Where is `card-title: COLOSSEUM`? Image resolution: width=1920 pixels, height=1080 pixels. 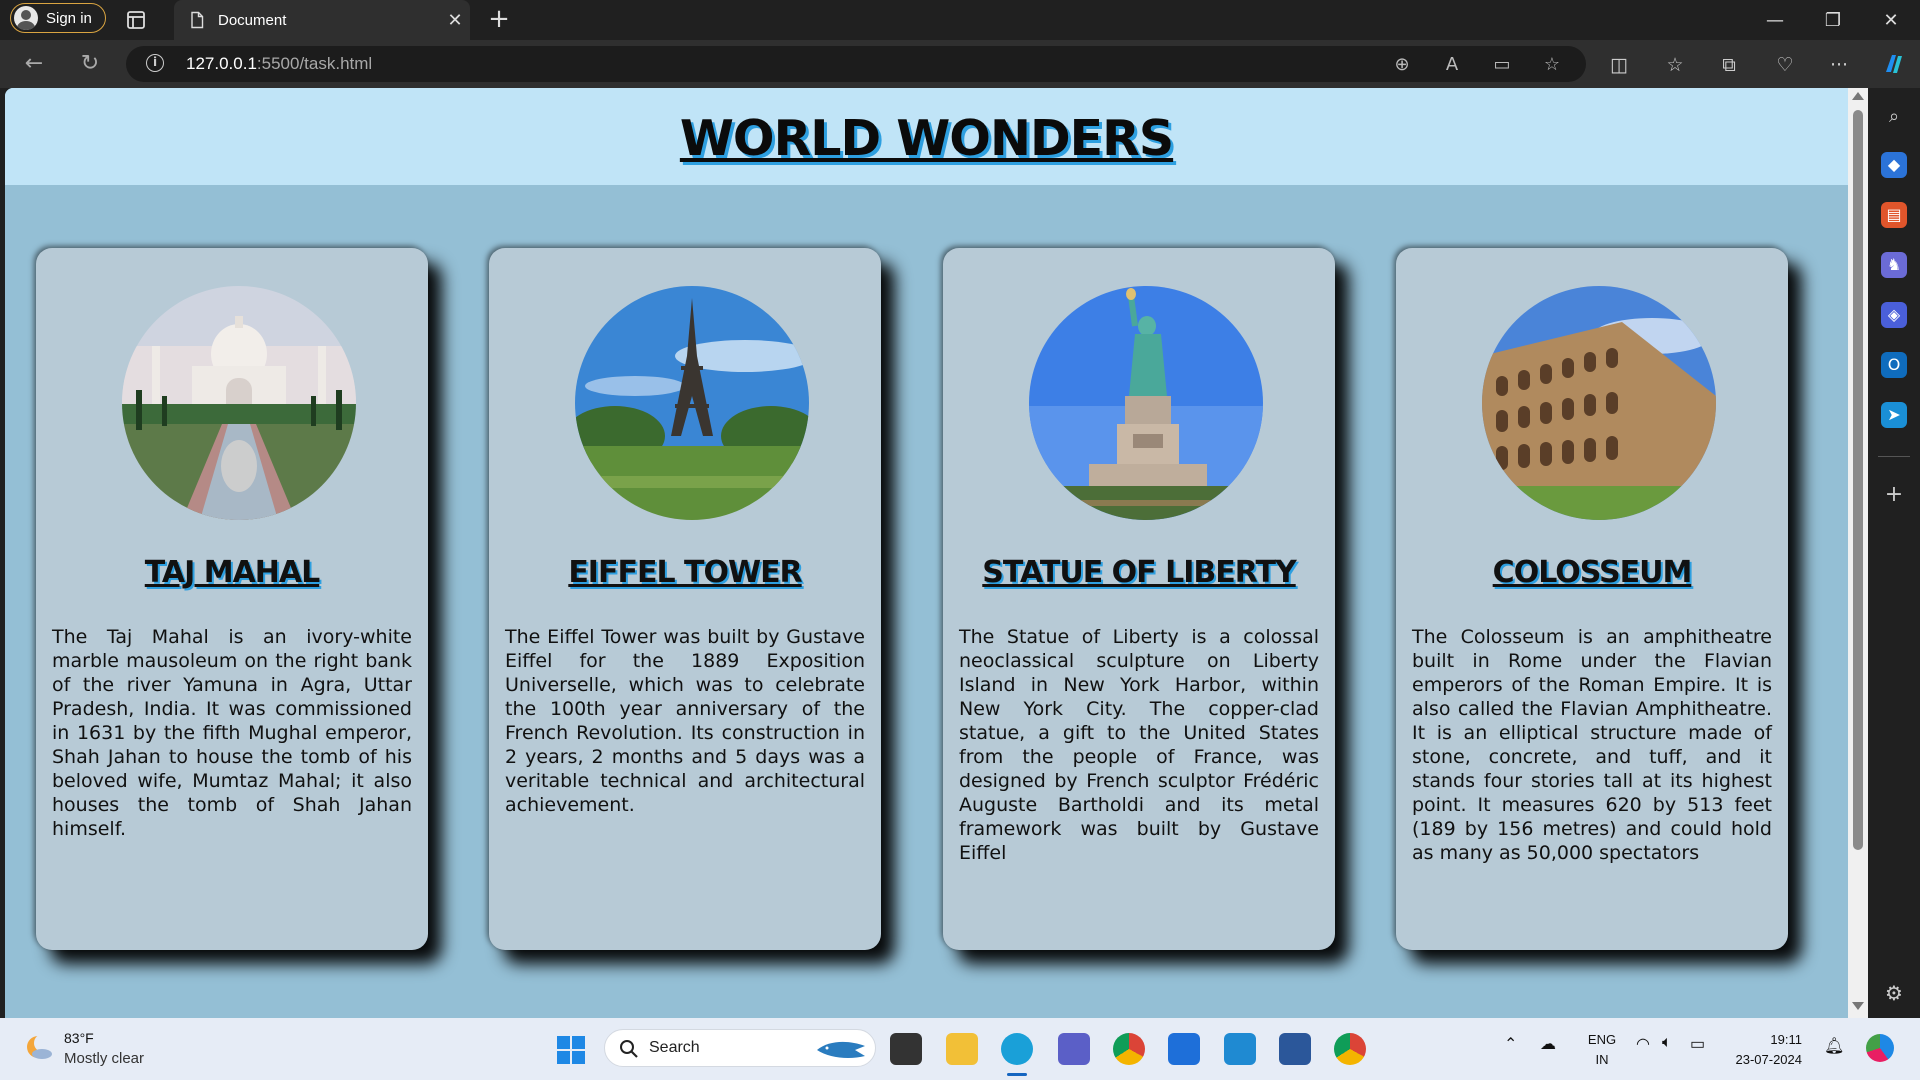 card-title: COLOSSEUM is located at coordinates (1592, 572).